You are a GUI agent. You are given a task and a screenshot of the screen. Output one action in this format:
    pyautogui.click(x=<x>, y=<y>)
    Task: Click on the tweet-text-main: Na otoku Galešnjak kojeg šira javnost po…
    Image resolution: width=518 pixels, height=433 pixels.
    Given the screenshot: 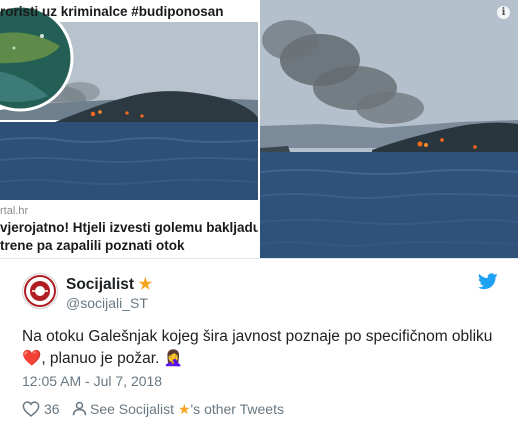 What is the action you would take?
    pyautogui.click(x=257, y=336)
    